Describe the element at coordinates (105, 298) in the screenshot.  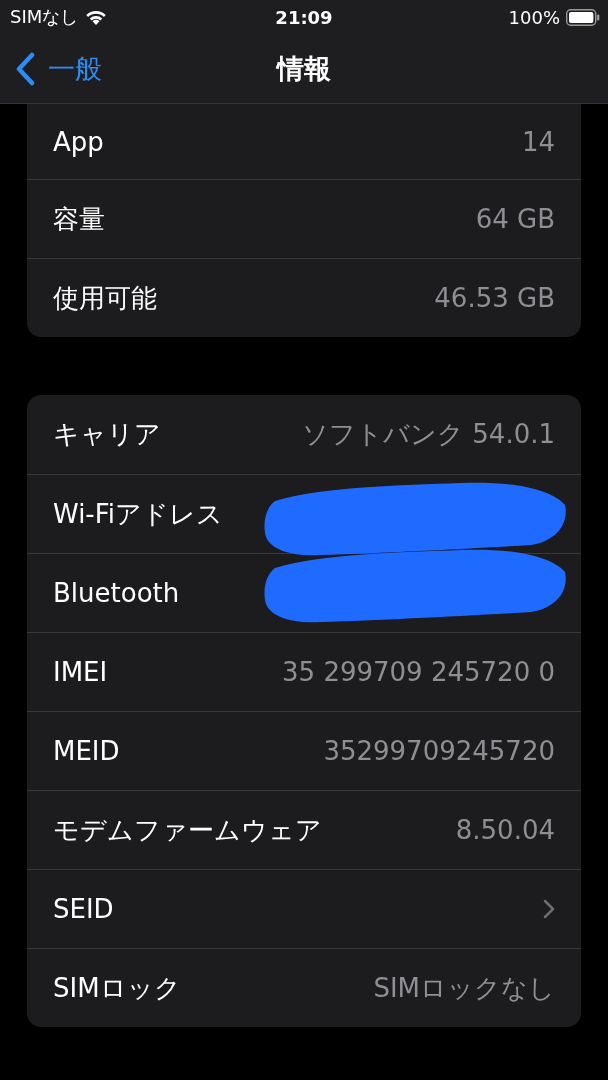
I see `row-label: 使用可能` at that location.